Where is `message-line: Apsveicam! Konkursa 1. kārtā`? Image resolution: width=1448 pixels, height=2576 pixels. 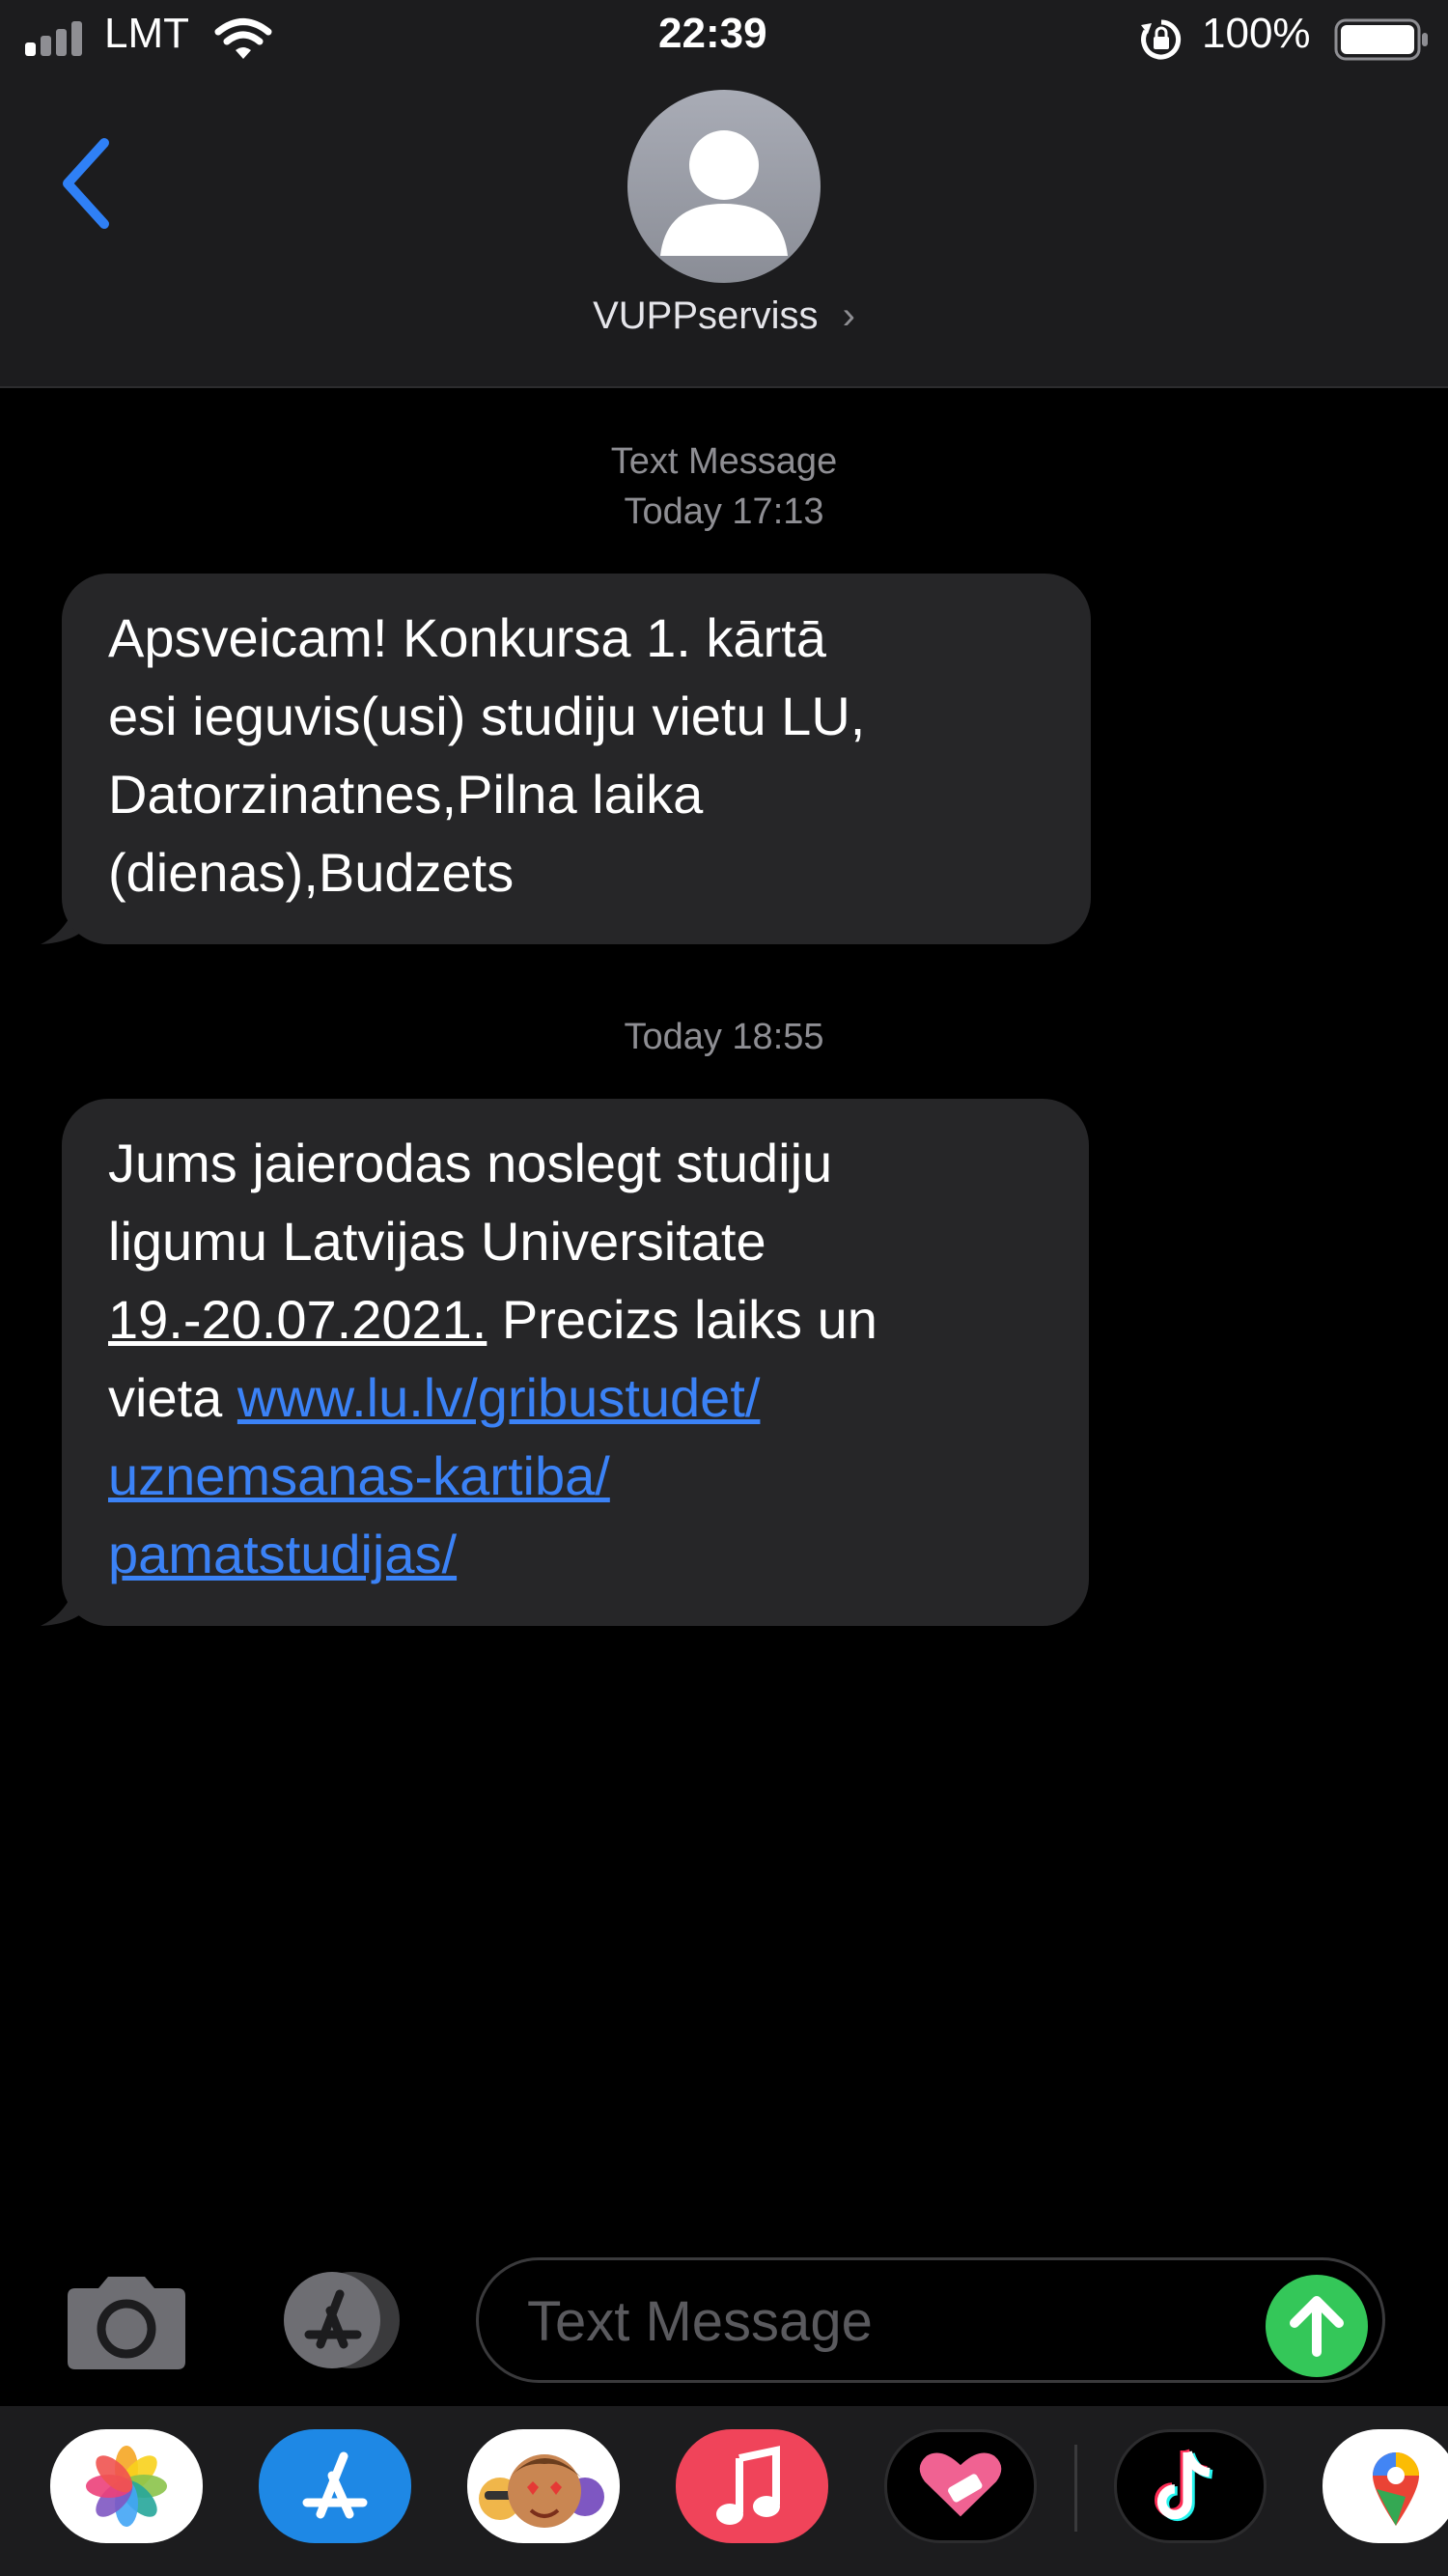 message-line: Apsveicam! Konkursa 1. kārtā is located at coordinates (467, 638).